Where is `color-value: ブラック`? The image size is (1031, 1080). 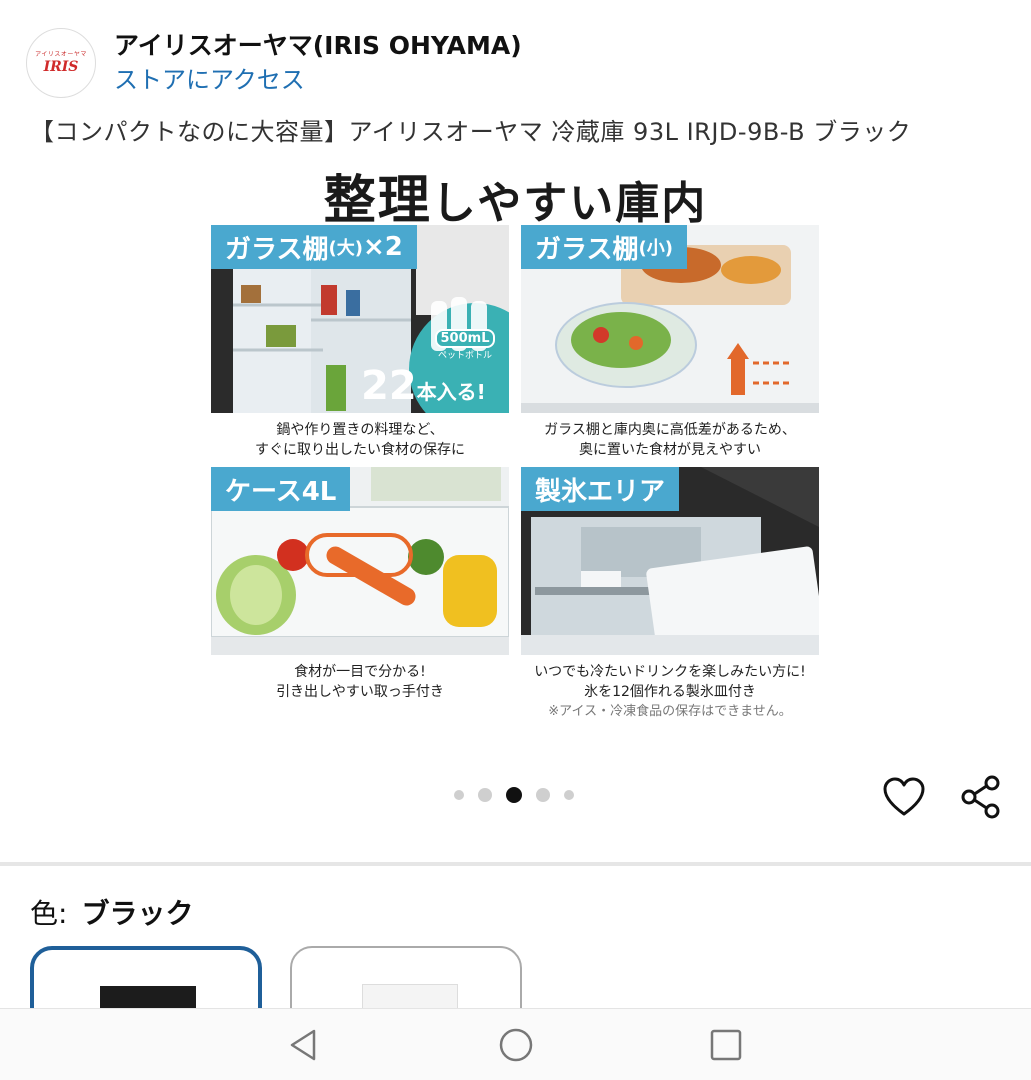 color-value: ブラック is located at coordinates (137, 913).